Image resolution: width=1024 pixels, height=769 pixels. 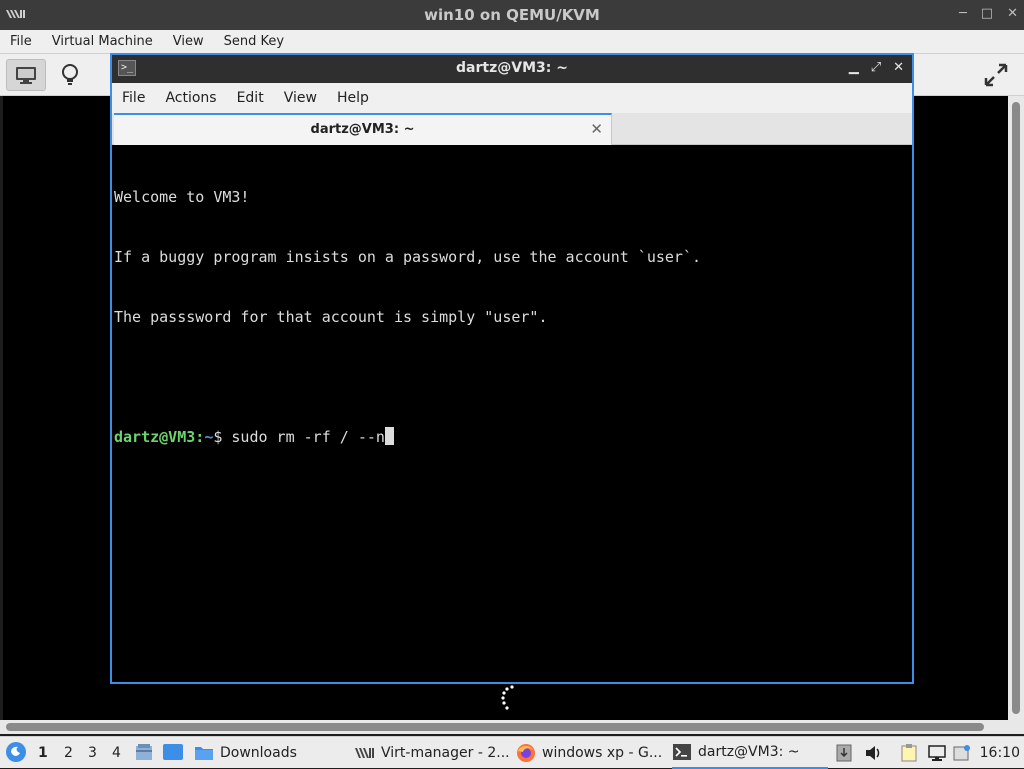 I want to click on host-window-buttons: ─ □ ✕, so click(x=988, y=13).